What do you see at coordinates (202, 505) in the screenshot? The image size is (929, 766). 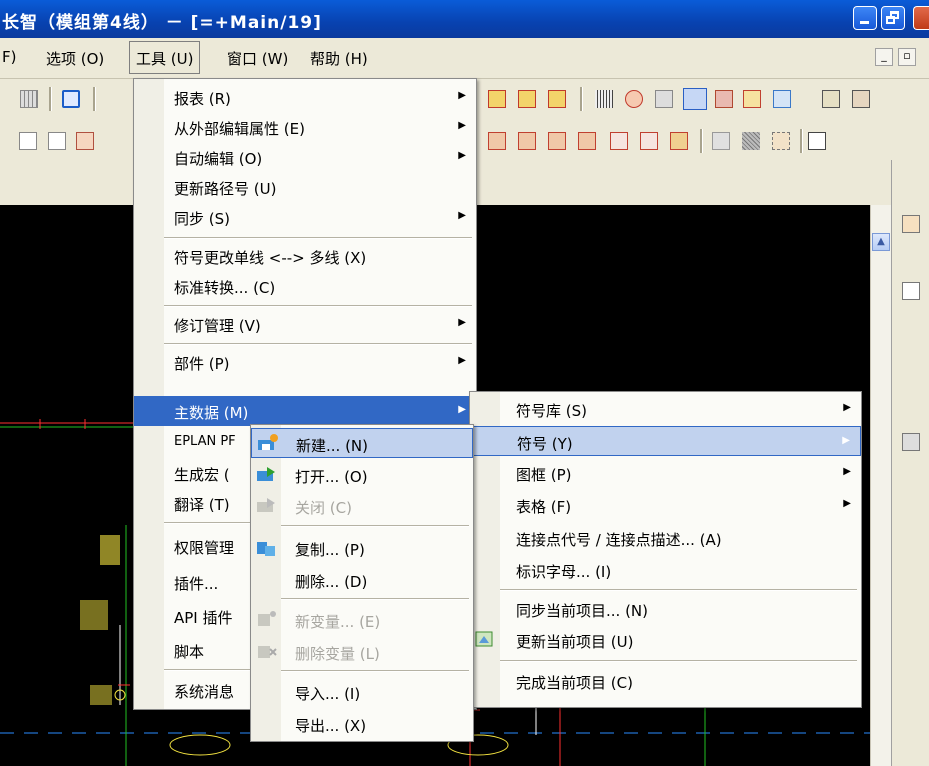 I see `menu-item-label: 翻译 (T)` at bounding box center [202, 505].